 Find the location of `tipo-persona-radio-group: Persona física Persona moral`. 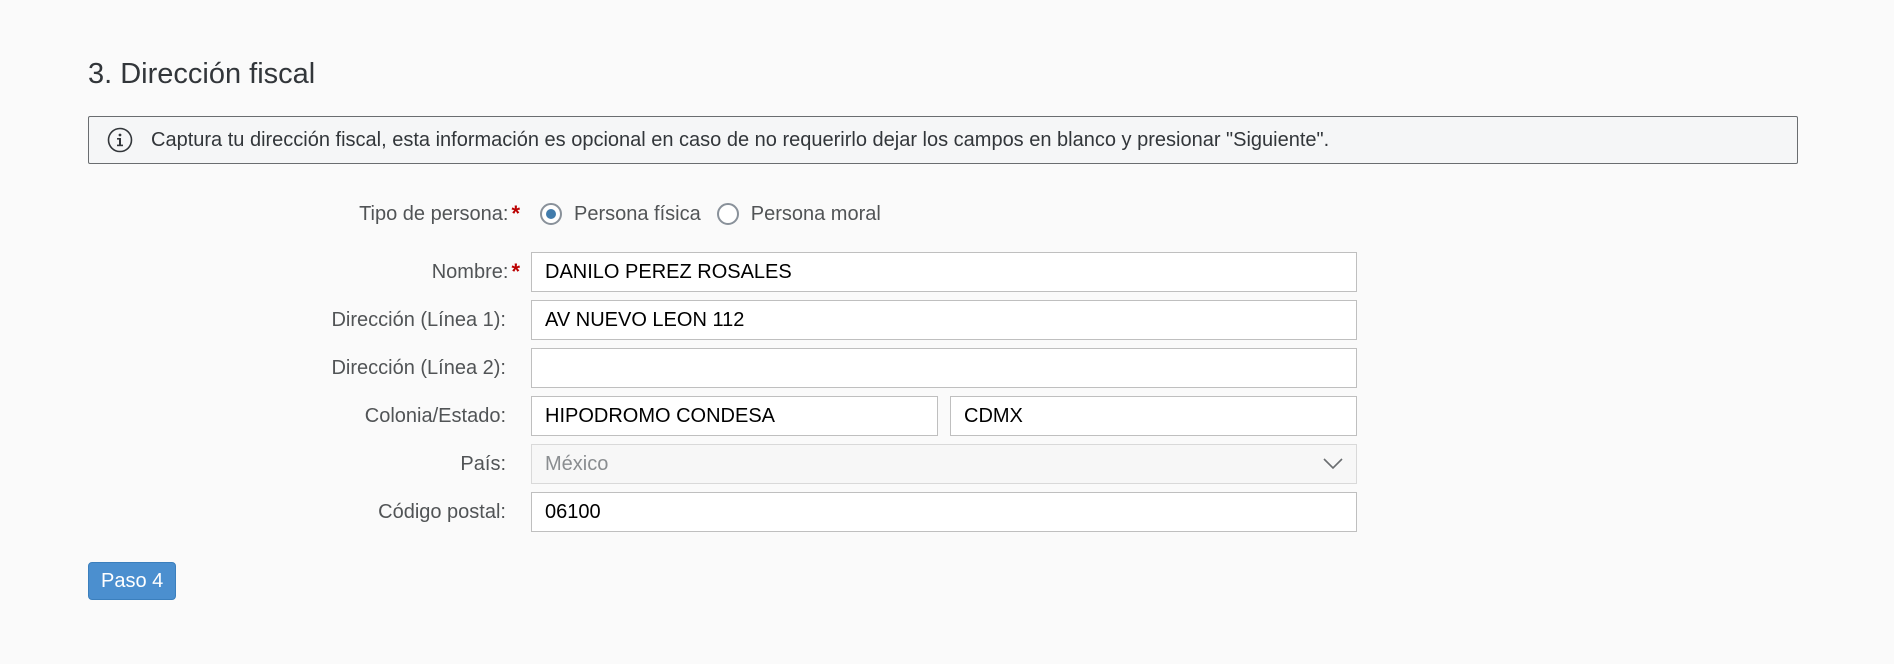

tipo-persona-radio-group: Persona física Persona moral is located at coordinates (718, 214).